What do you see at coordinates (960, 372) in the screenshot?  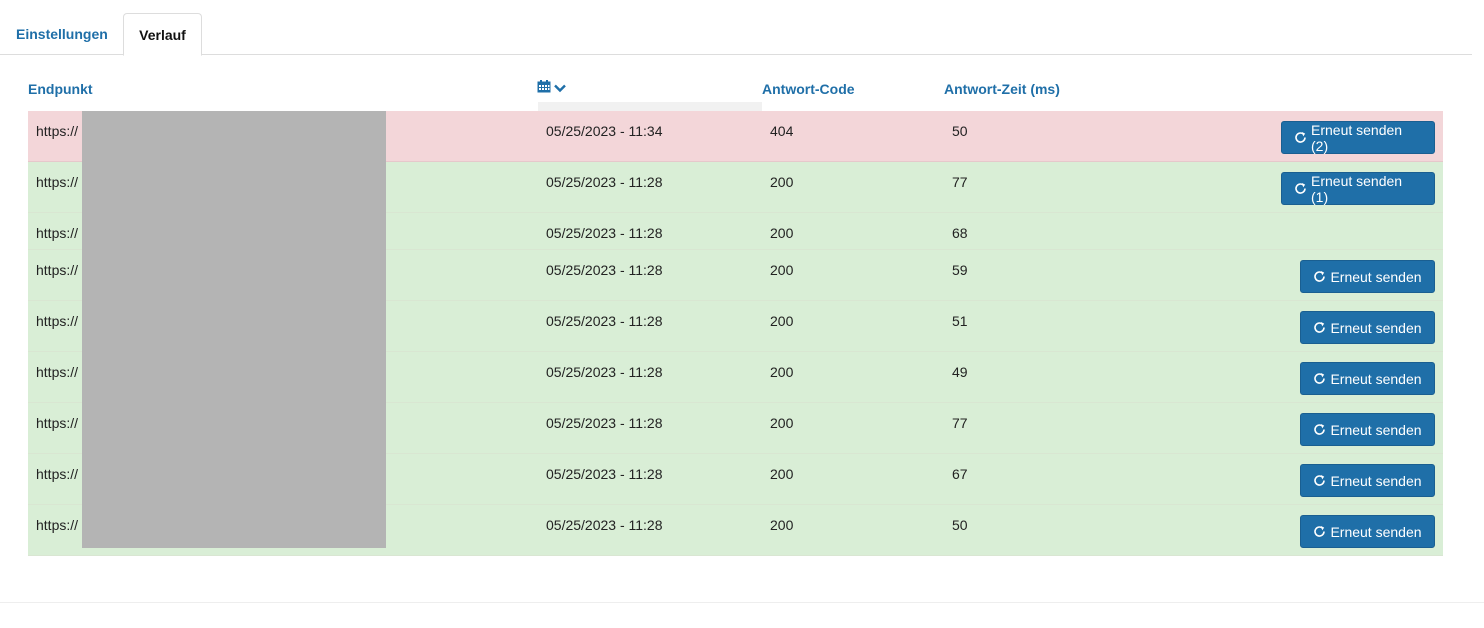 I see `response-time: 49` at bounding box center [960, 372].